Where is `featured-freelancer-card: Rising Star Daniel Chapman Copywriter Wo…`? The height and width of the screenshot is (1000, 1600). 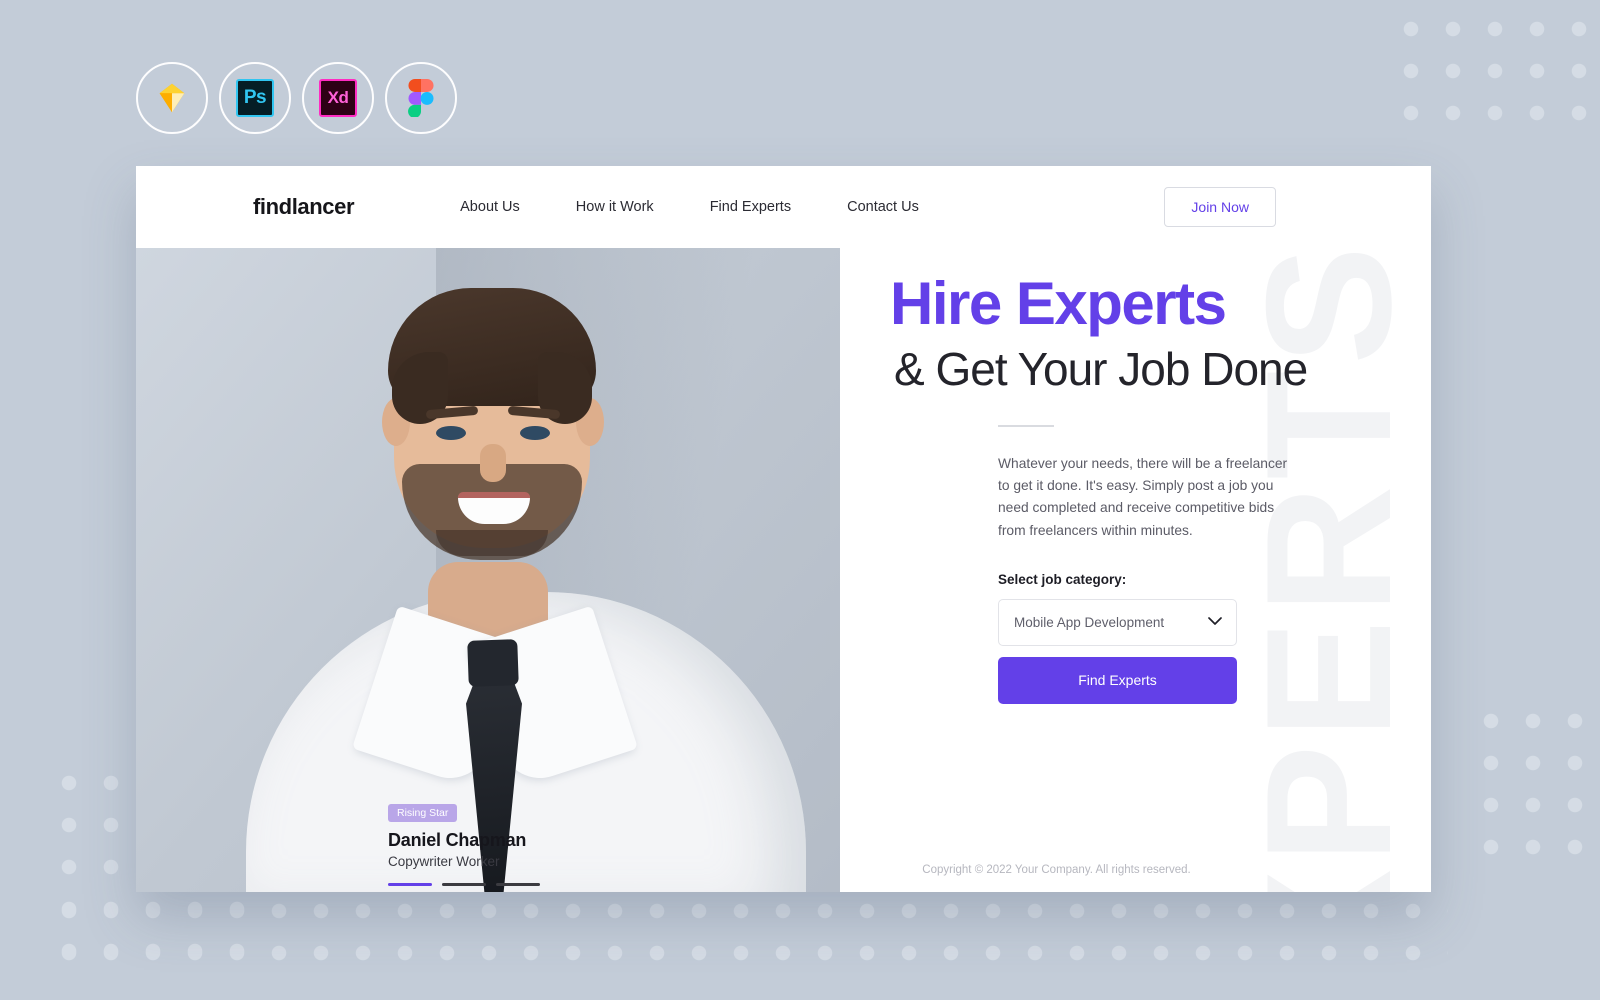
featured-freelancer-card: Rising Star Daniel Chapman Copywriter Wo… is located at coordinates (464, 844).